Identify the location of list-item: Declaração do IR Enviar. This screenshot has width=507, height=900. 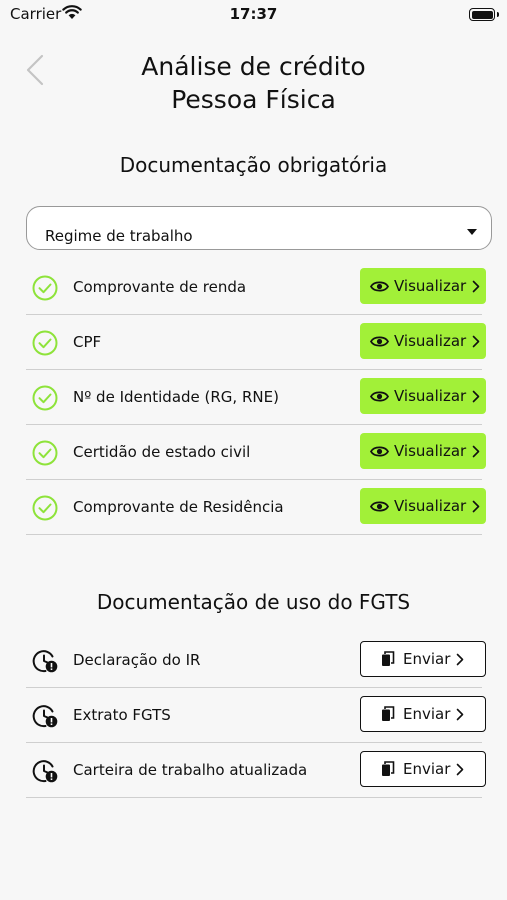
(256, 660).